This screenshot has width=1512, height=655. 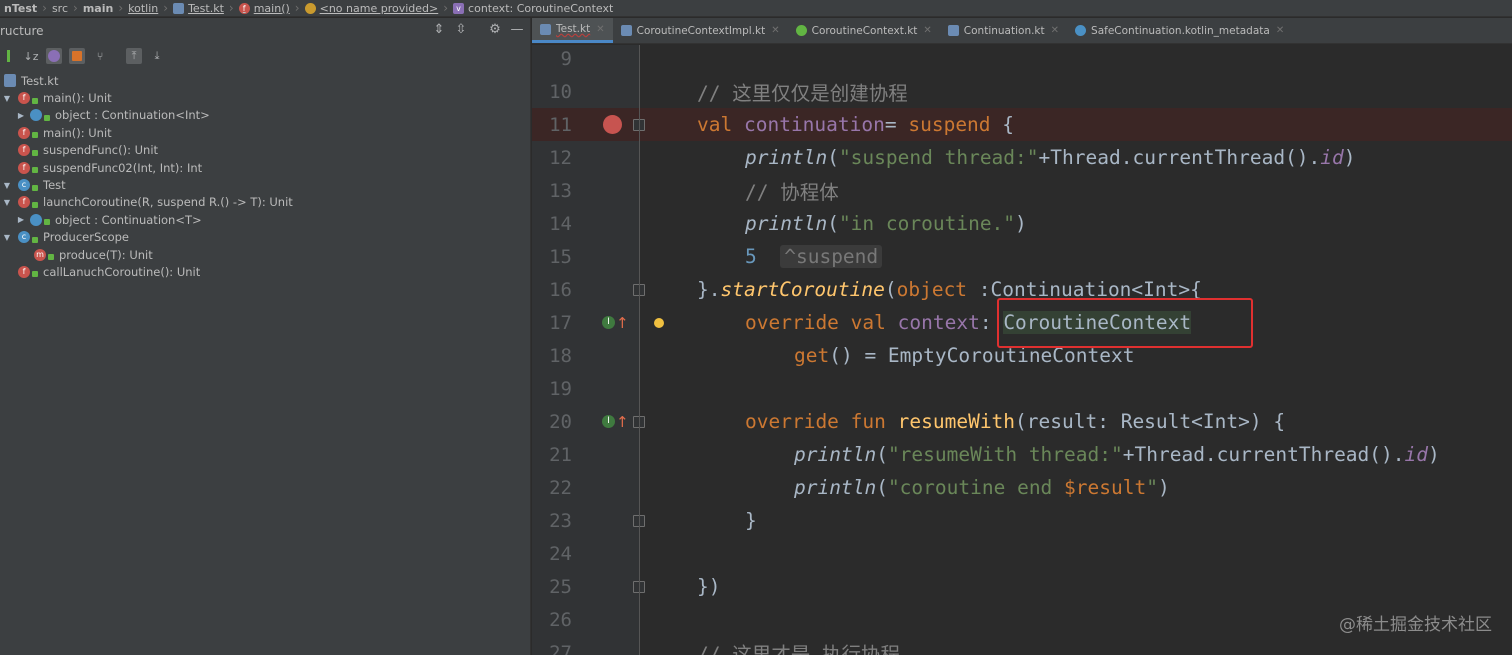 I want to click on tree-item: f suspendFunc(): Unit, so click(x=265, y=150).